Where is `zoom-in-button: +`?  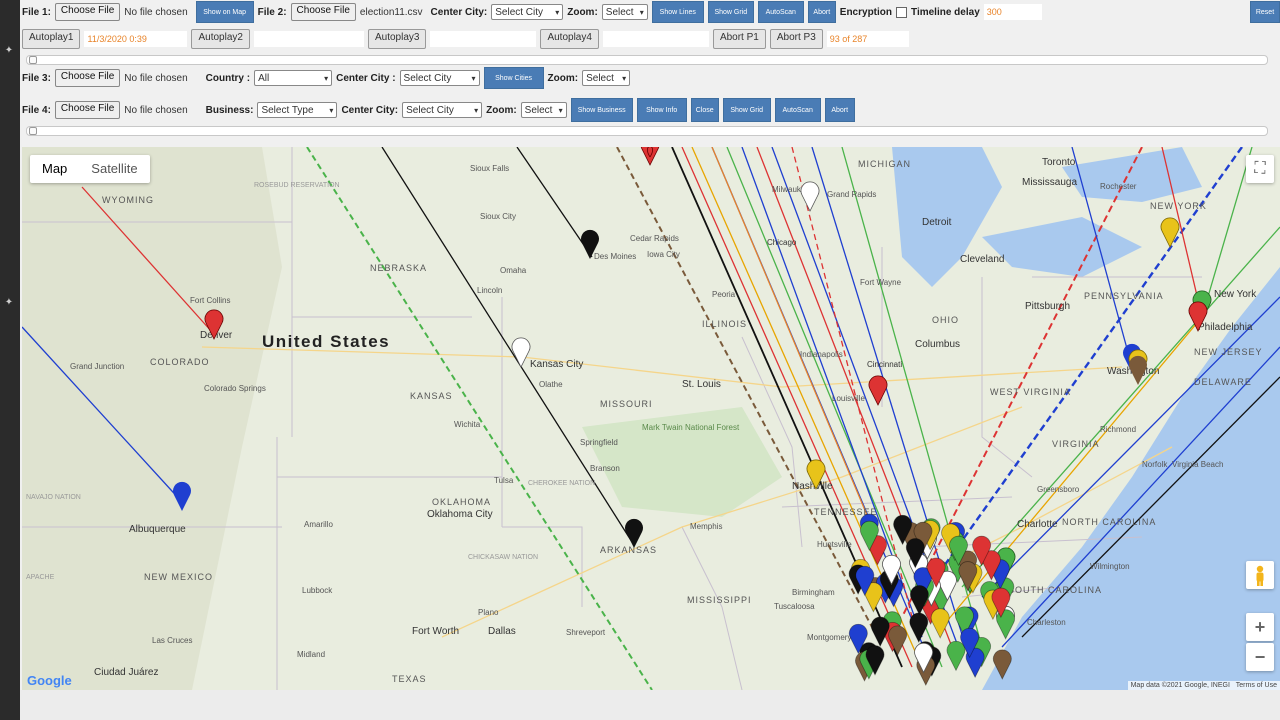 zoom-in-button: + is located at coordinates (1260, 627).